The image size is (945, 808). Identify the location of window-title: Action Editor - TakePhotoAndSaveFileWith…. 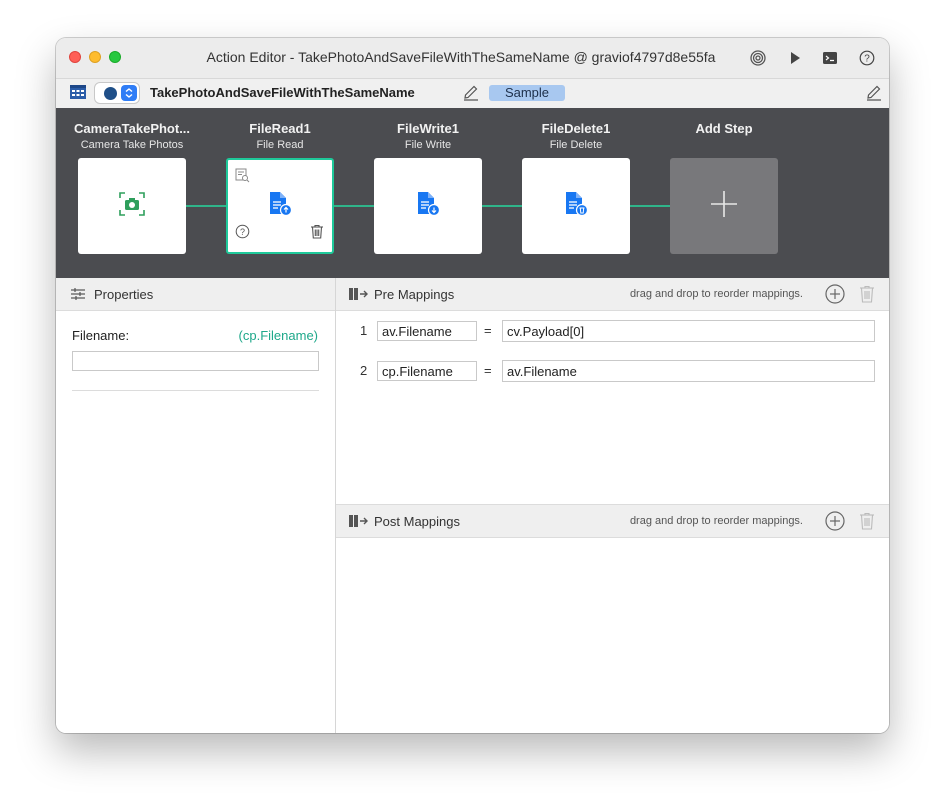
(461, 57).